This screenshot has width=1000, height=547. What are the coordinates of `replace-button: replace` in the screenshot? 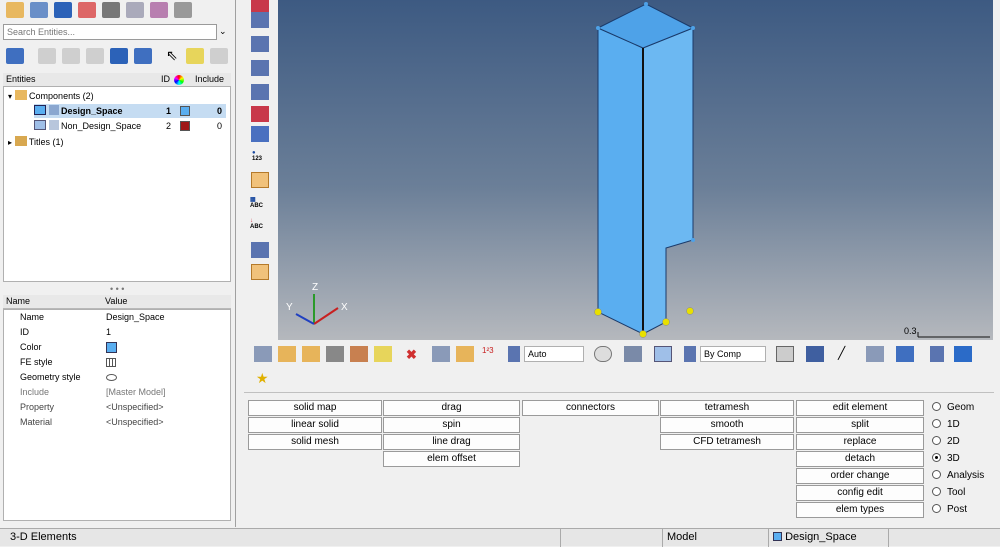 It's located at (860, 442).